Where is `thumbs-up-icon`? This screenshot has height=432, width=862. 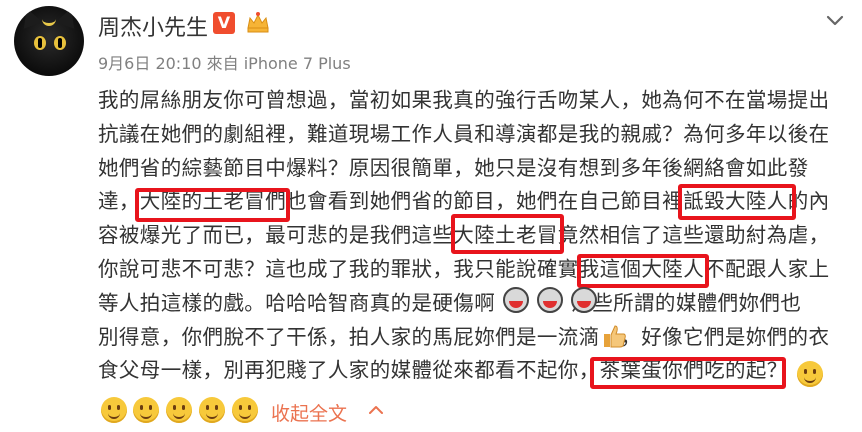 thumbs-up-icon is located at coordinates (615, 336).